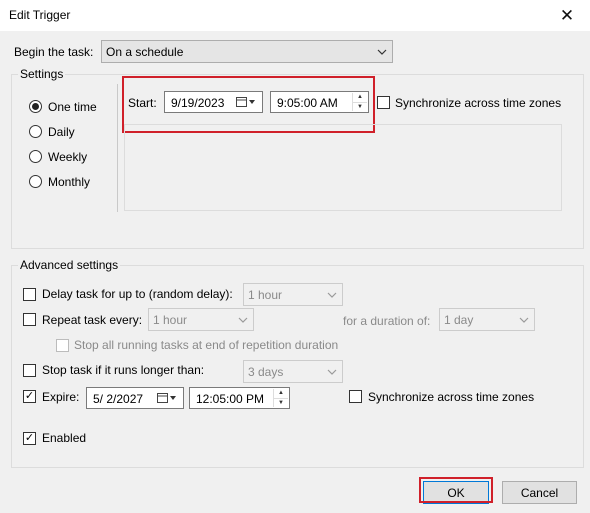  Describe the element at coordinates (61, 397) in the screenshot. I see `expire-label: Expire:` at that location.